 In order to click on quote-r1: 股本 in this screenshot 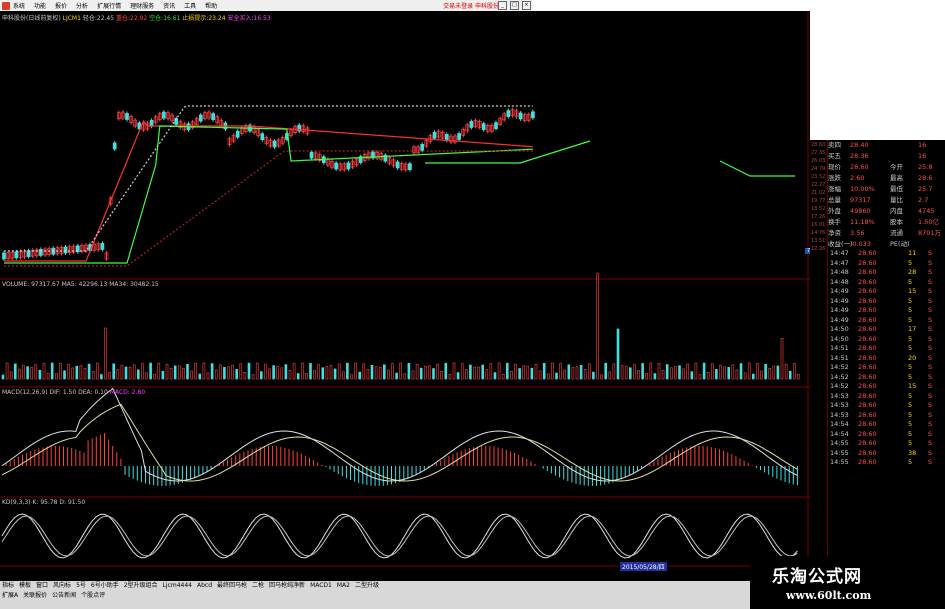, I will do `click(896, 222)`.